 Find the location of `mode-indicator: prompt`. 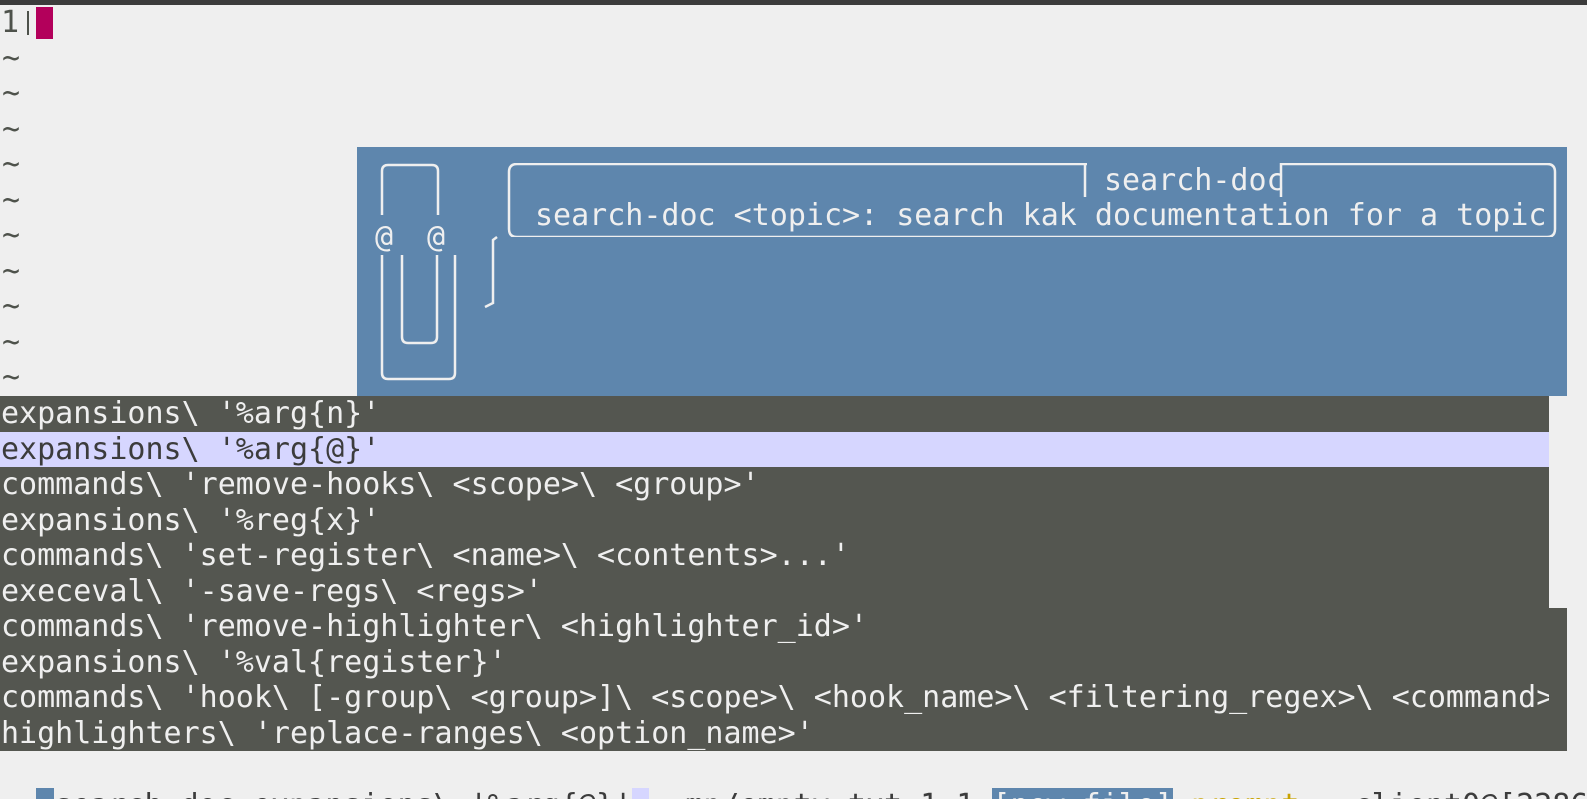

mode-indicator: prompt is located at coordinates (1245, 793).